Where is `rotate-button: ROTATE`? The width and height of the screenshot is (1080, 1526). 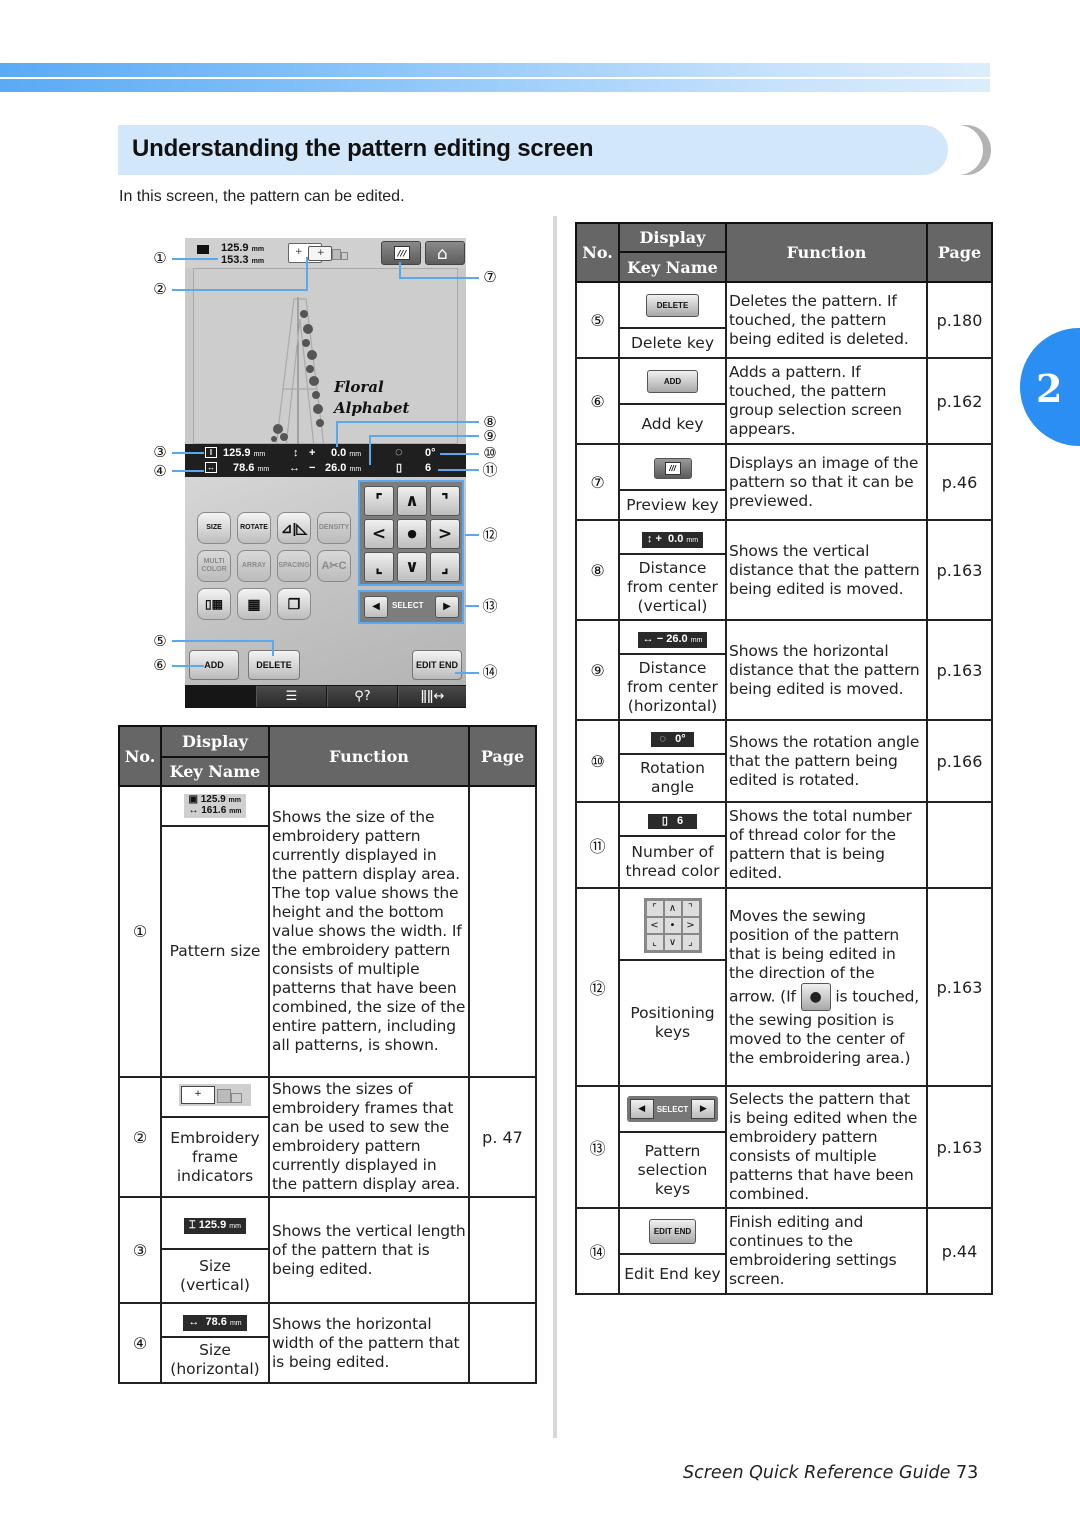 rotate-button: ROTATE is located at coordinates (254, 528).